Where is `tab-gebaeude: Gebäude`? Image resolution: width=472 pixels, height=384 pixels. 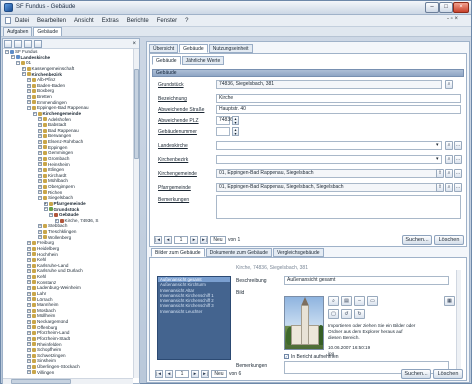 tab-gebaeude: Gebäude is located at coordinates (47, 31).